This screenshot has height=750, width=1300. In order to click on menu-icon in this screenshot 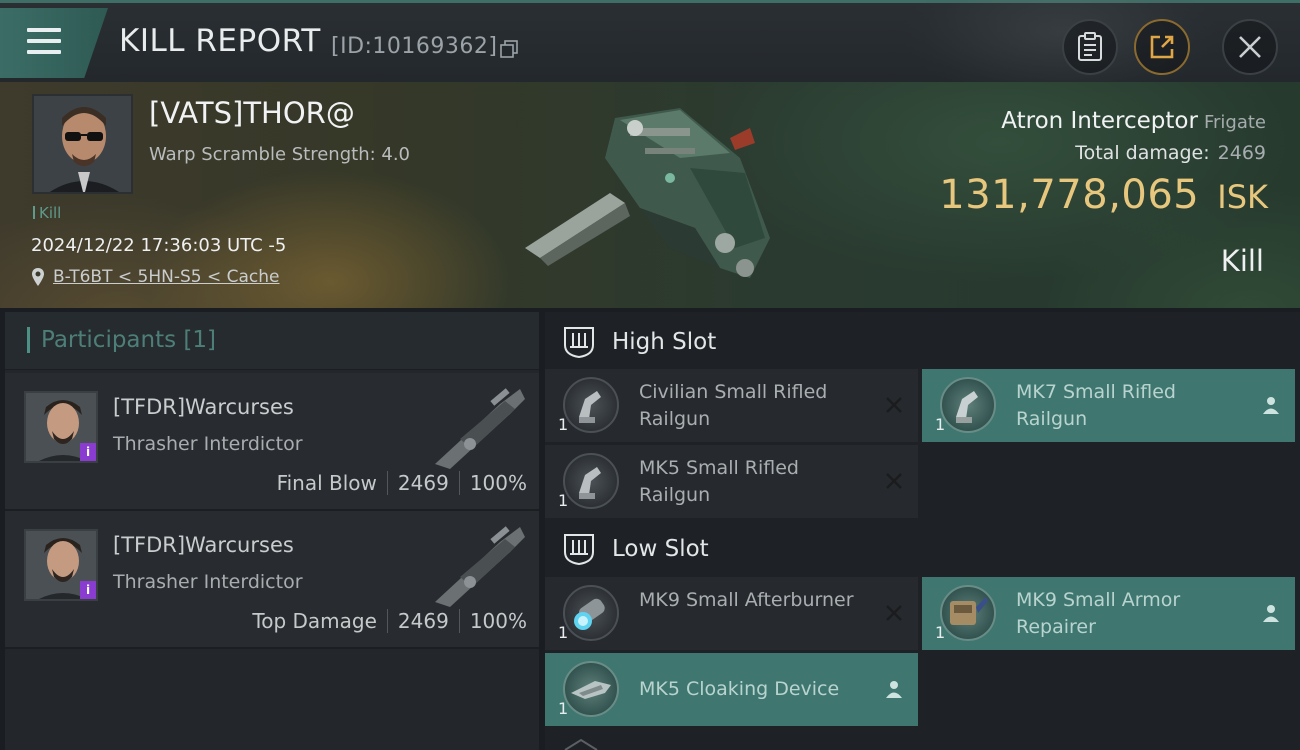, I will do `click(44, 42)`.